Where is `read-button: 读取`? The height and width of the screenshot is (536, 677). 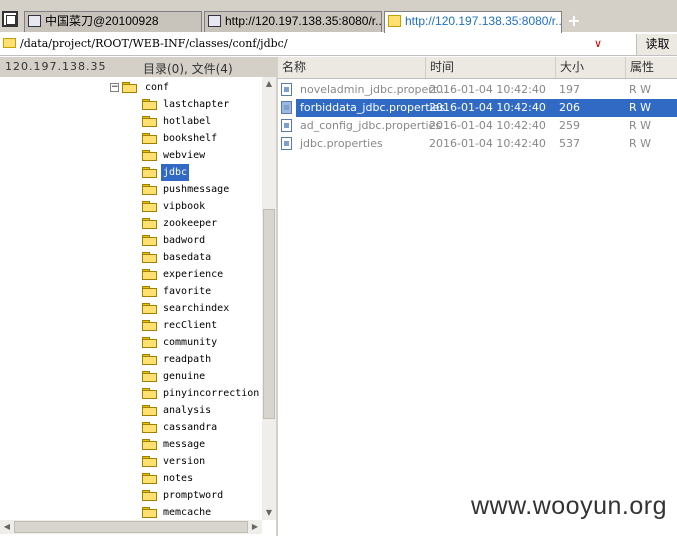 read-button: 读取 is located at coordinates (656, 44).